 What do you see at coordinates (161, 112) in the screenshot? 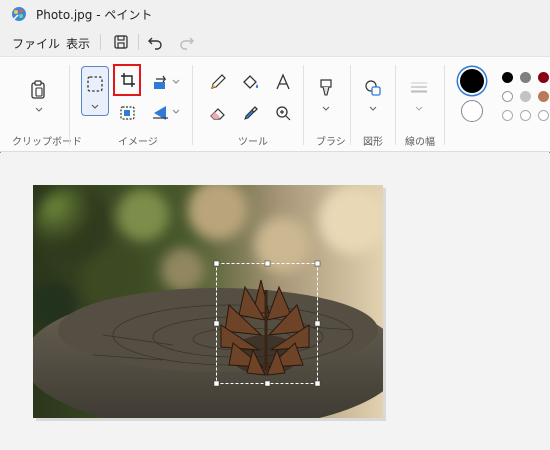
I see `flip-icon` at bounding box center [161, 112].